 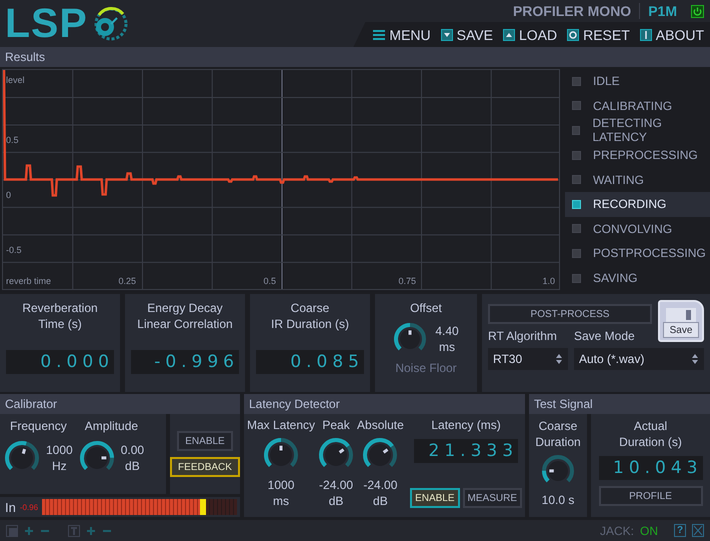 What do you see at coordinates (637, 229) in the screenshot?
I see `state-item: CONVOLVING` at bounding box center [637, 229].